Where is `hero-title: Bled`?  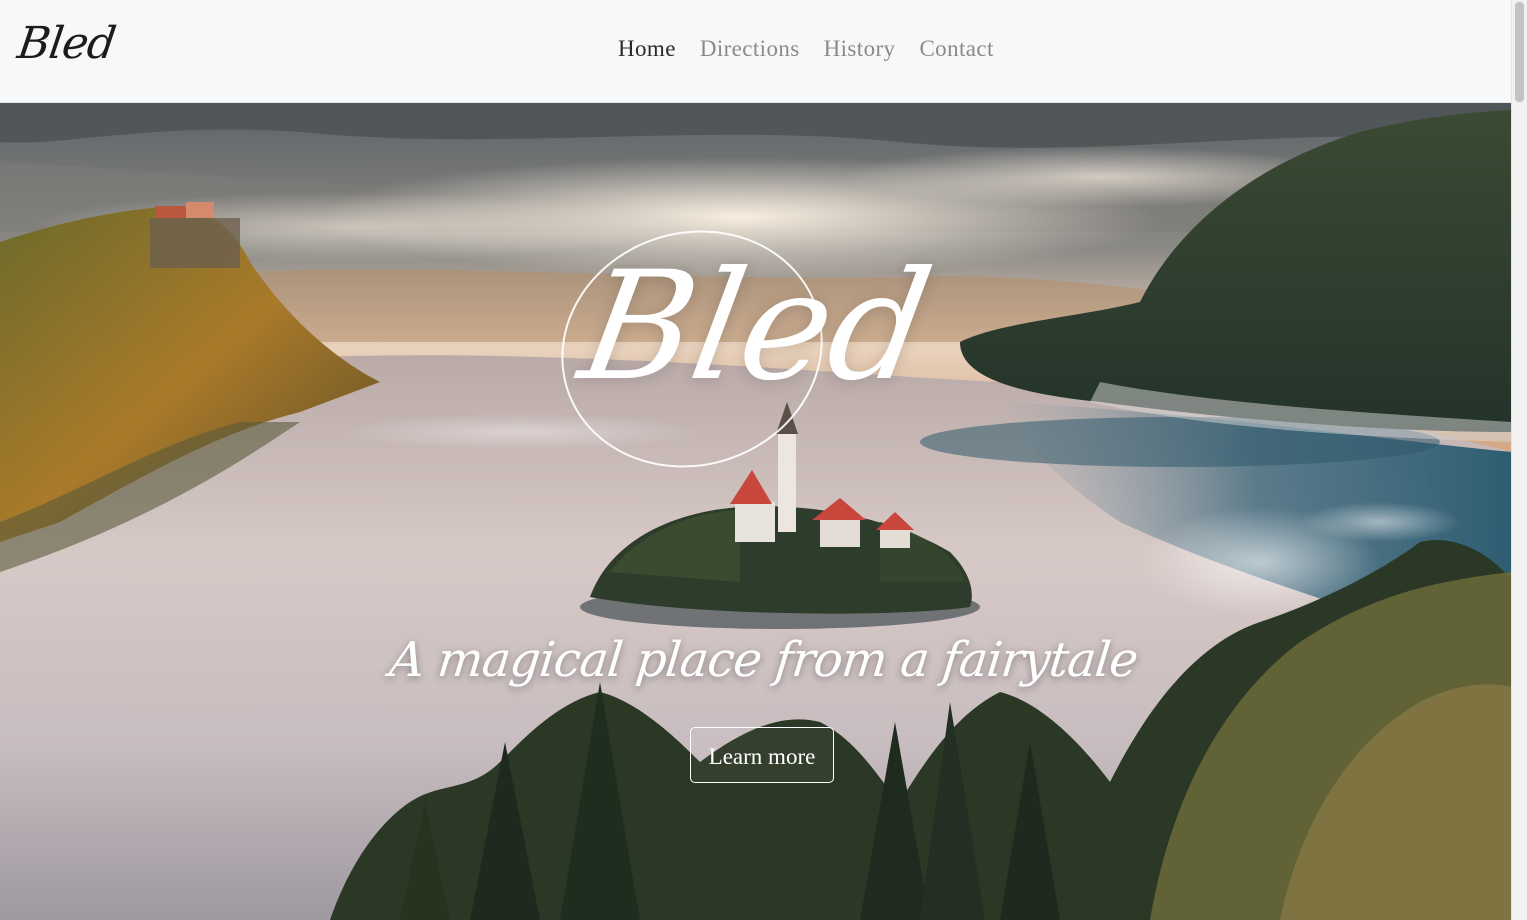 hero-title: Bled is located at coordinates (756, 327).